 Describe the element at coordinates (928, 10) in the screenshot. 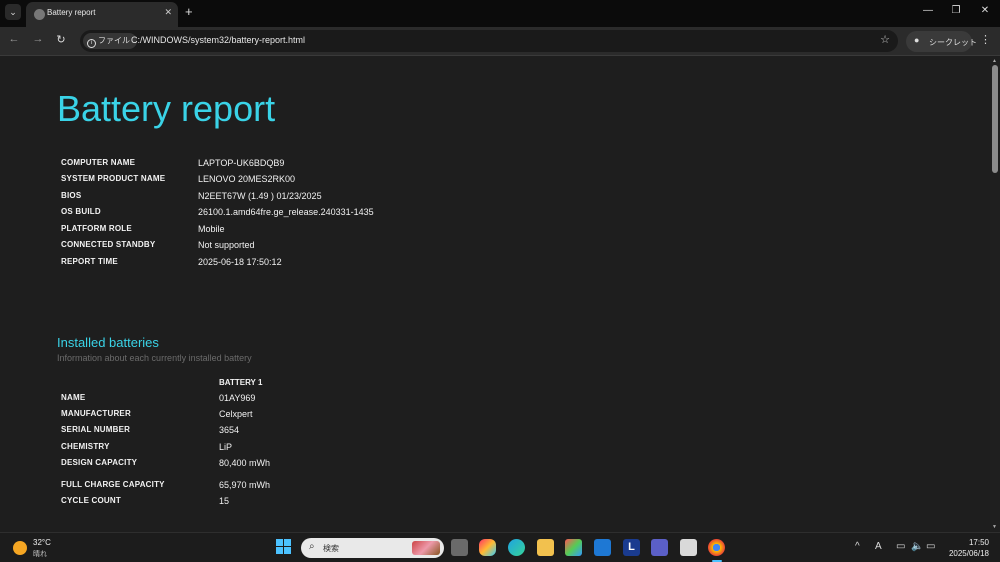

I see `minimize-icon: —` at that location.